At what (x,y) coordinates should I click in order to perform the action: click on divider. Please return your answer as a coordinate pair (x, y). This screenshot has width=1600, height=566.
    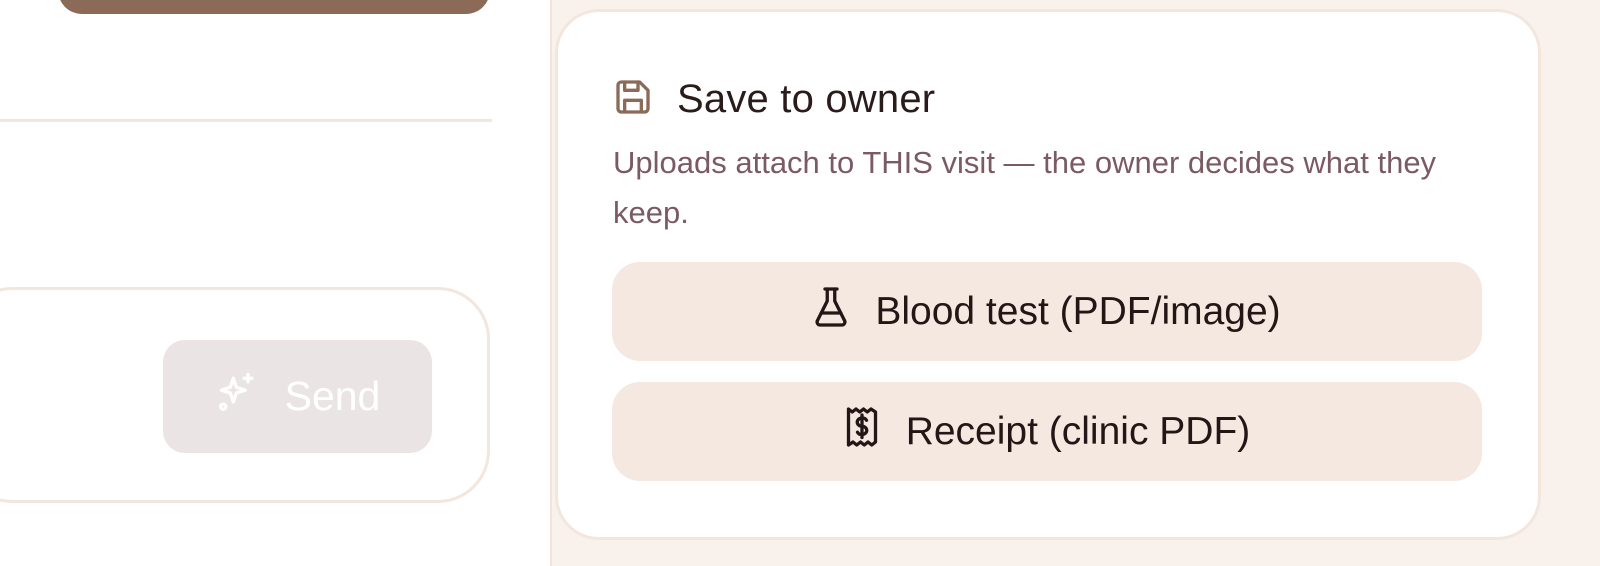
    Looking at the image, I should click on (246, 120).